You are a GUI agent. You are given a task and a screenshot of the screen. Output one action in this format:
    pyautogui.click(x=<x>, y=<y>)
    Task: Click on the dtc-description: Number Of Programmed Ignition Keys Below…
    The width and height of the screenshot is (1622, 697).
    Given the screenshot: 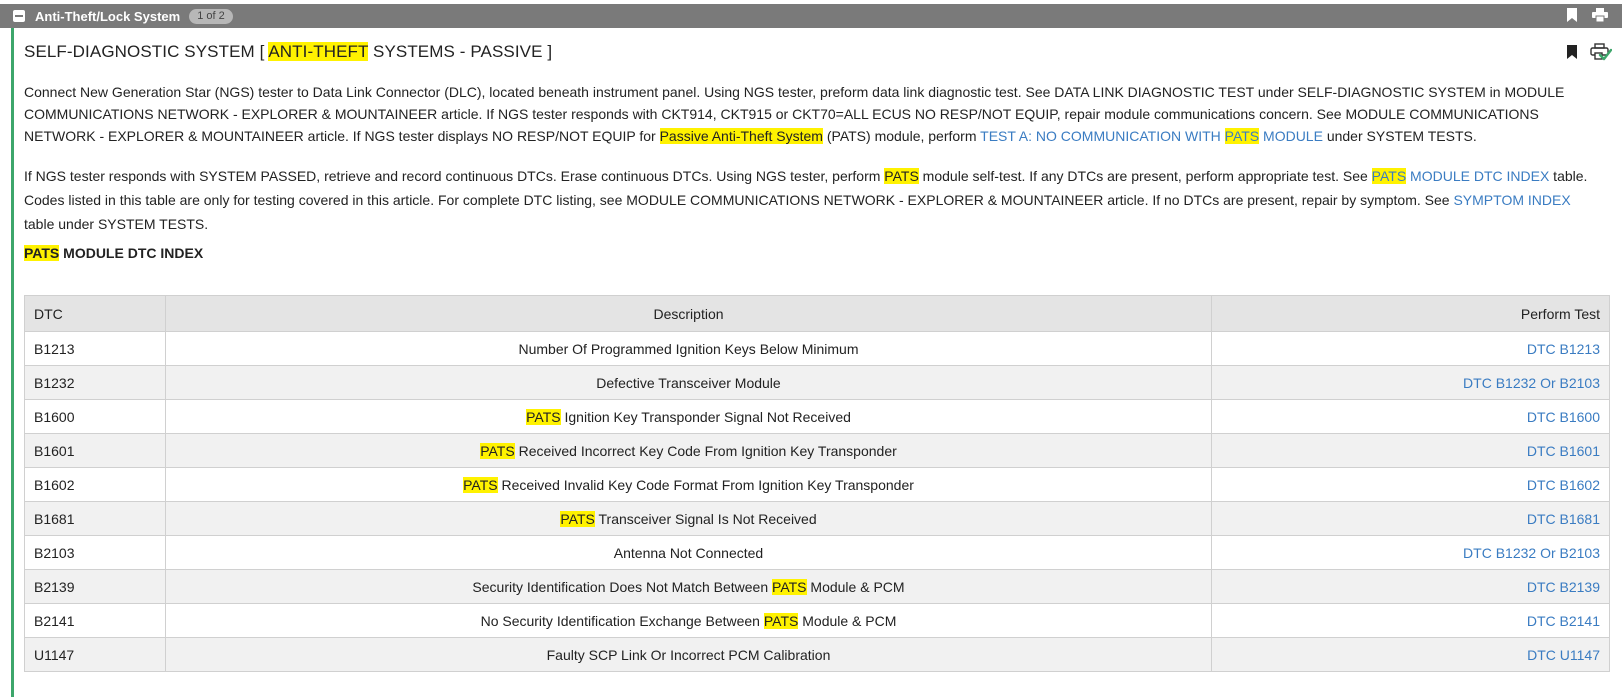 What is the action you would take?
    pyautogui.click(x=688, y=348)
    